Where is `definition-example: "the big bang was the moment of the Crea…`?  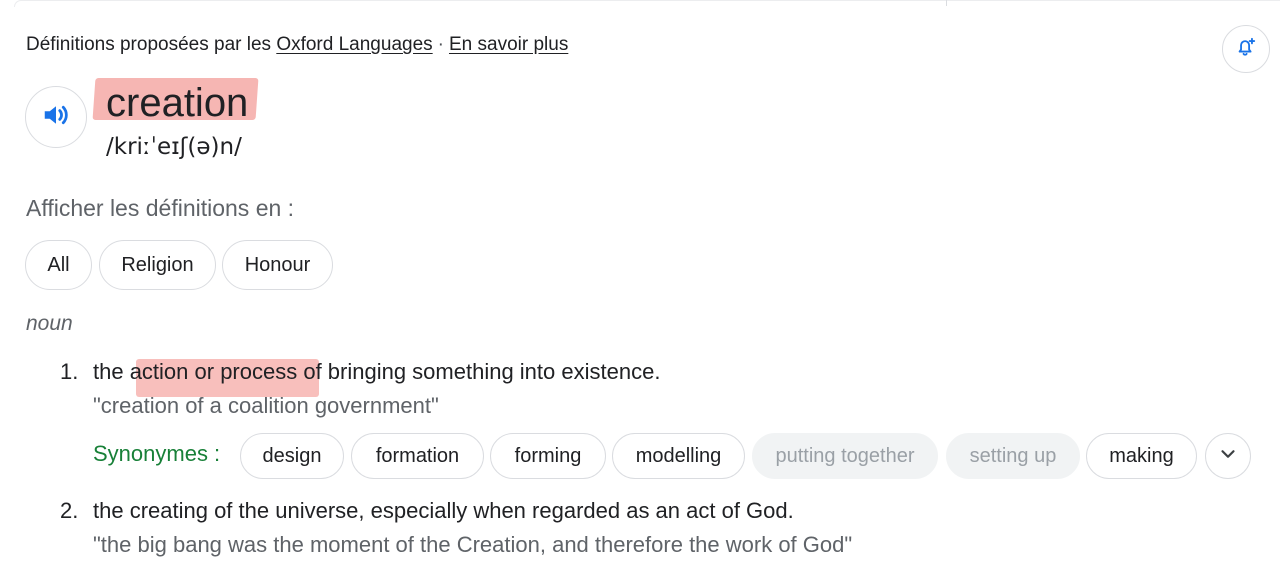 definition-example: "the big bang was the moment of the Crea… is located at coordinates (473, 544).